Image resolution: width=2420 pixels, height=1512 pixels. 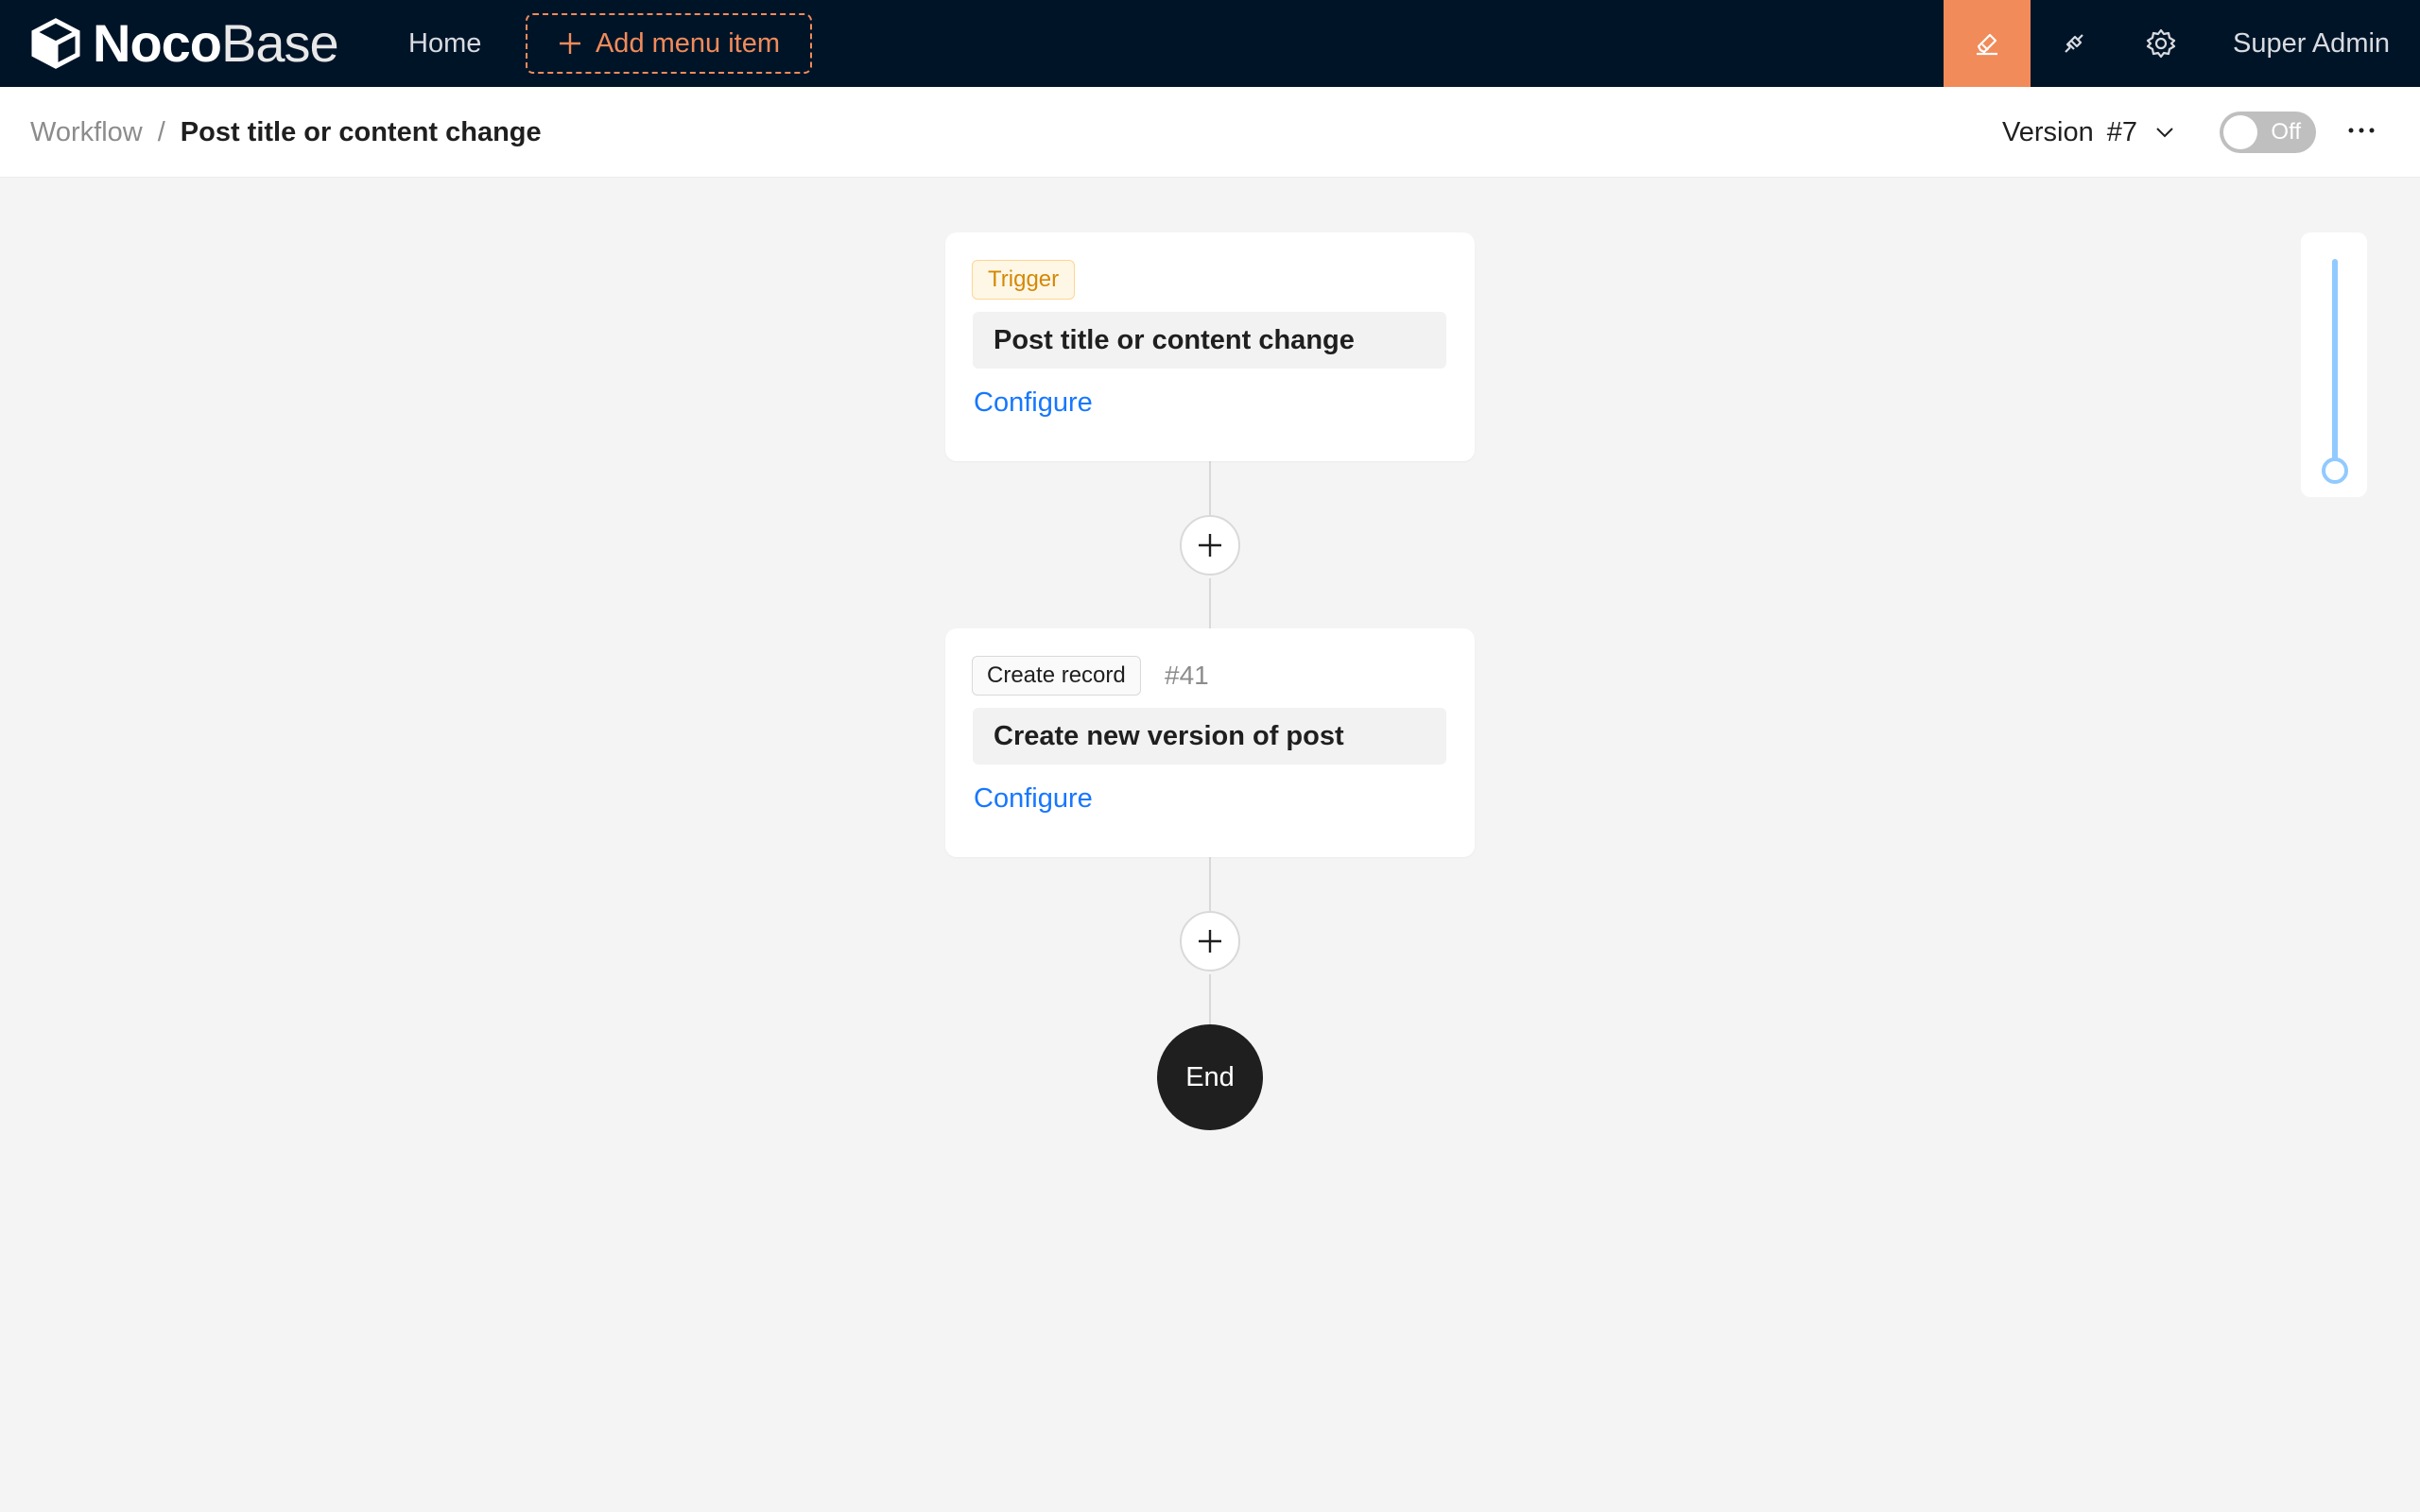 I want to click on breadcrumb: Workflow / Post title or content change, so click(x=286, y=132).